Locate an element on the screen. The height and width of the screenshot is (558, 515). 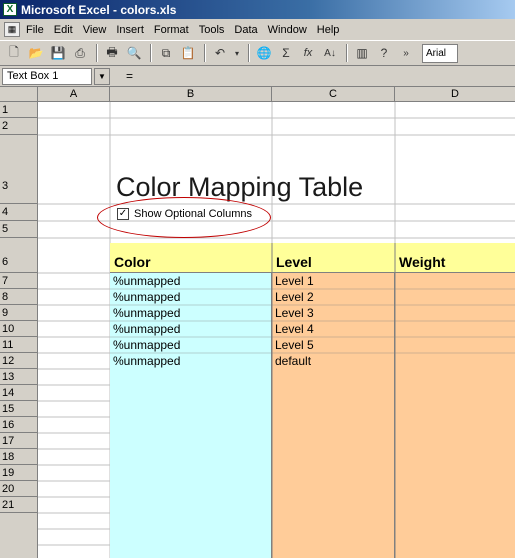
undo-dropdown-icon: ▾ is located at coordinates (237, 53).